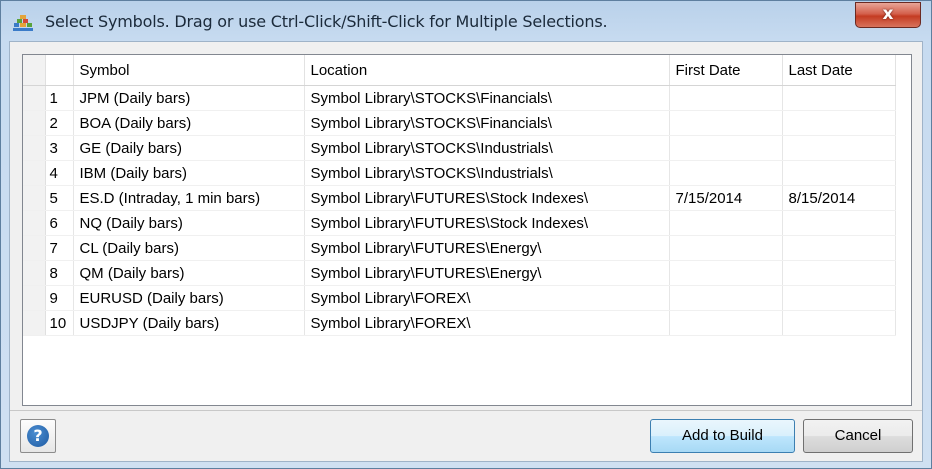 This screenshot has width=932, height=469. I want to click on symbol-cell: ES.D (Intraday, 1 min bars), so click(189, 198).